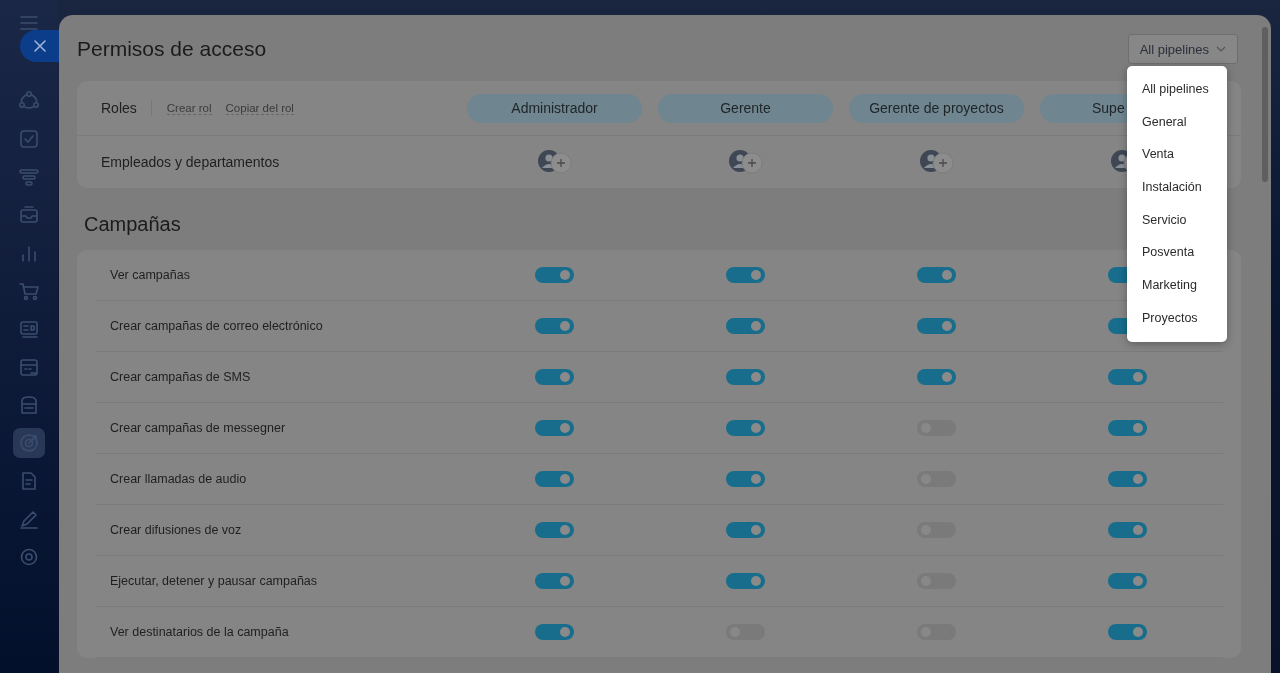 The width and height of the screenshot is (1280, 673). What do you see at coordinates (132, 224) in the screenshot?
I see `section-title: Campañas` at bounding box center [132, 224].